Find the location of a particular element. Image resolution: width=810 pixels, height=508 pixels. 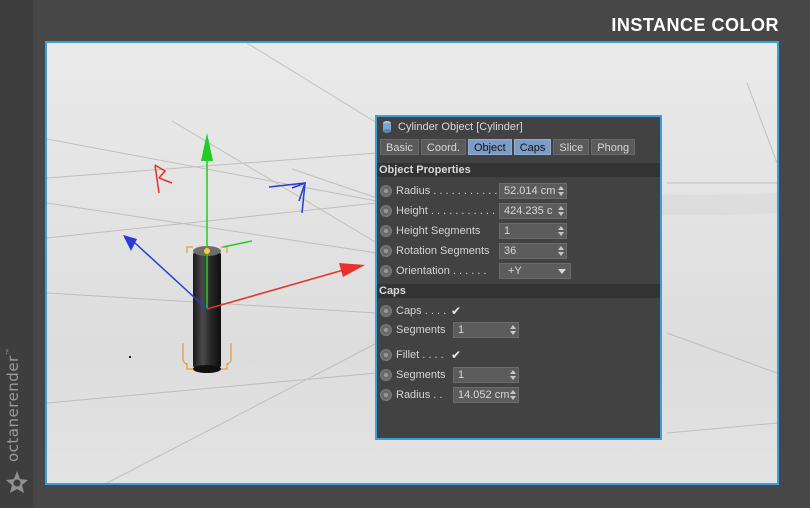

panel-title: Cylinder Object [Cylinder] is located at coordinates (460, 127).